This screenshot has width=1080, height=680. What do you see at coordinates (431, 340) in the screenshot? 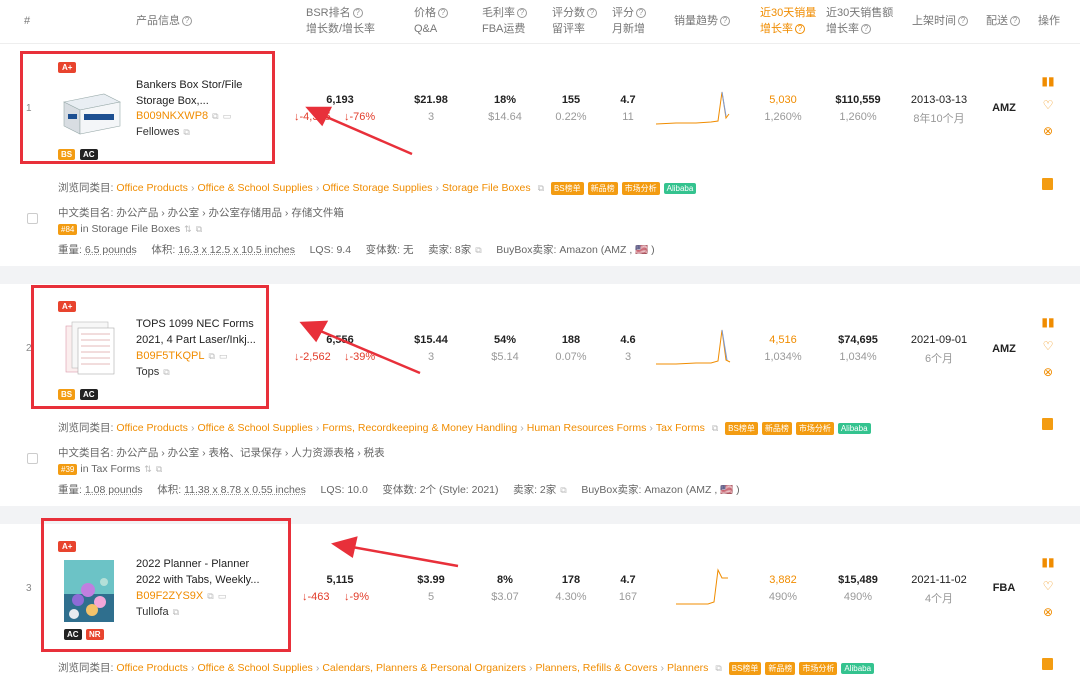
I see `price-value: $15.44` at bounding box center [431, 340].